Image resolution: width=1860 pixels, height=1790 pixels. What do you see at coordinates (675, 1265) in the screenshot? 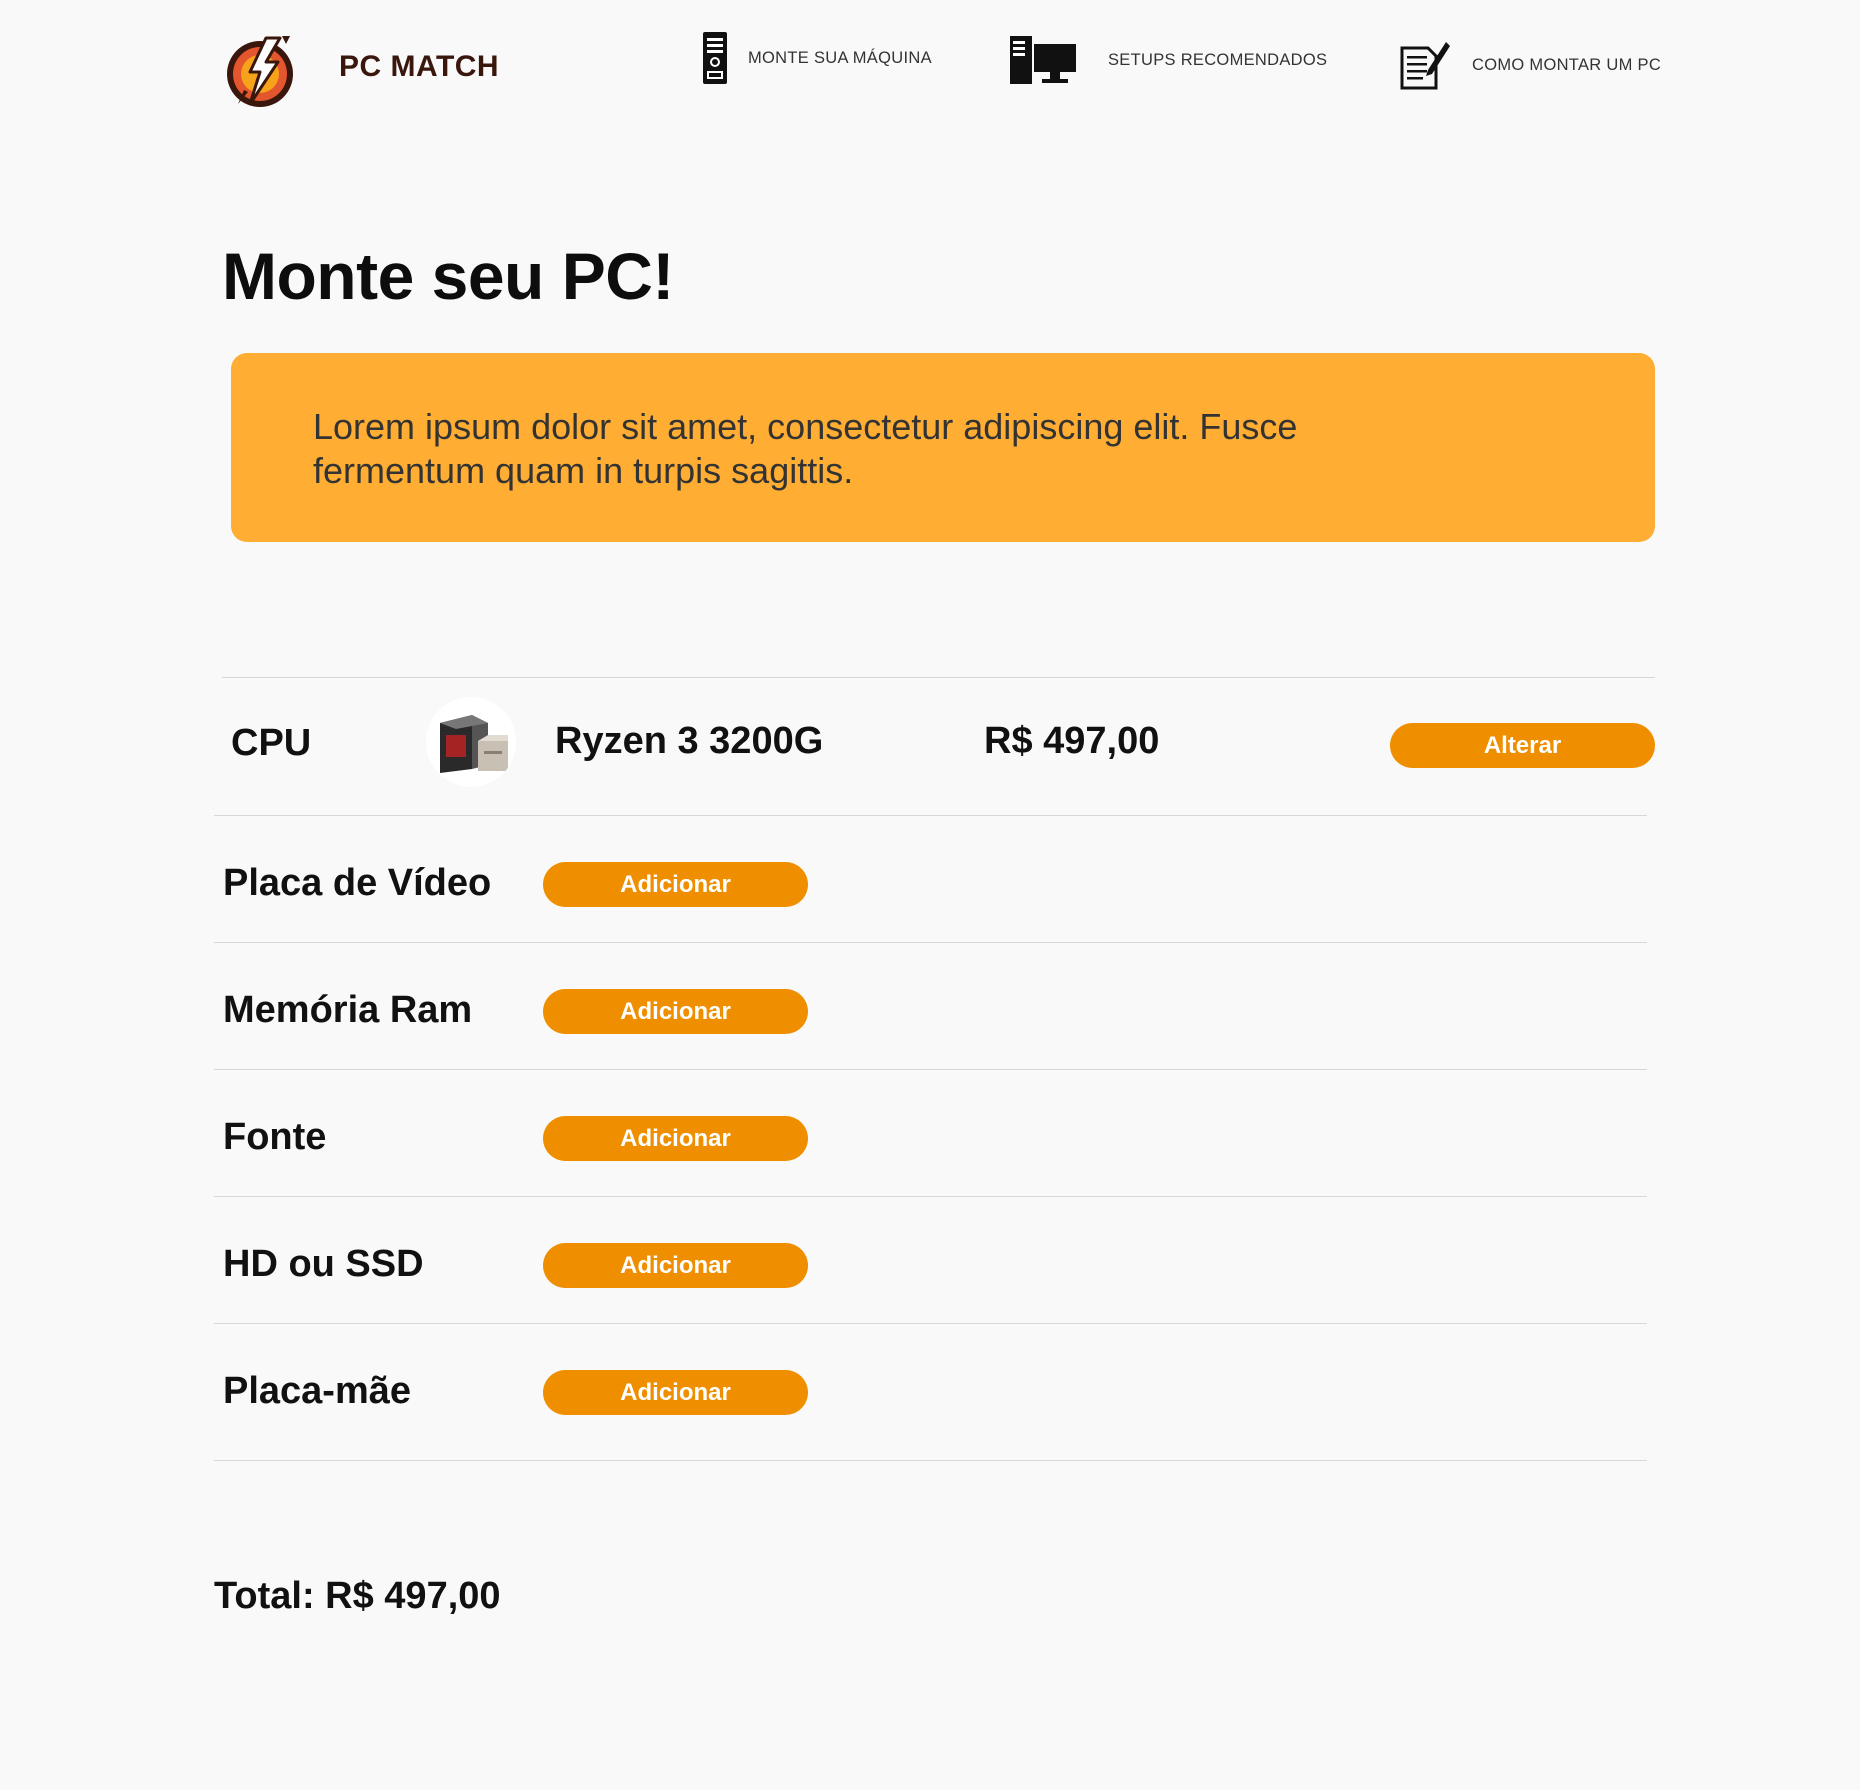
I see `add-hd-ou-ssd-button: Adicionar` at bounding box center [675, 1265].